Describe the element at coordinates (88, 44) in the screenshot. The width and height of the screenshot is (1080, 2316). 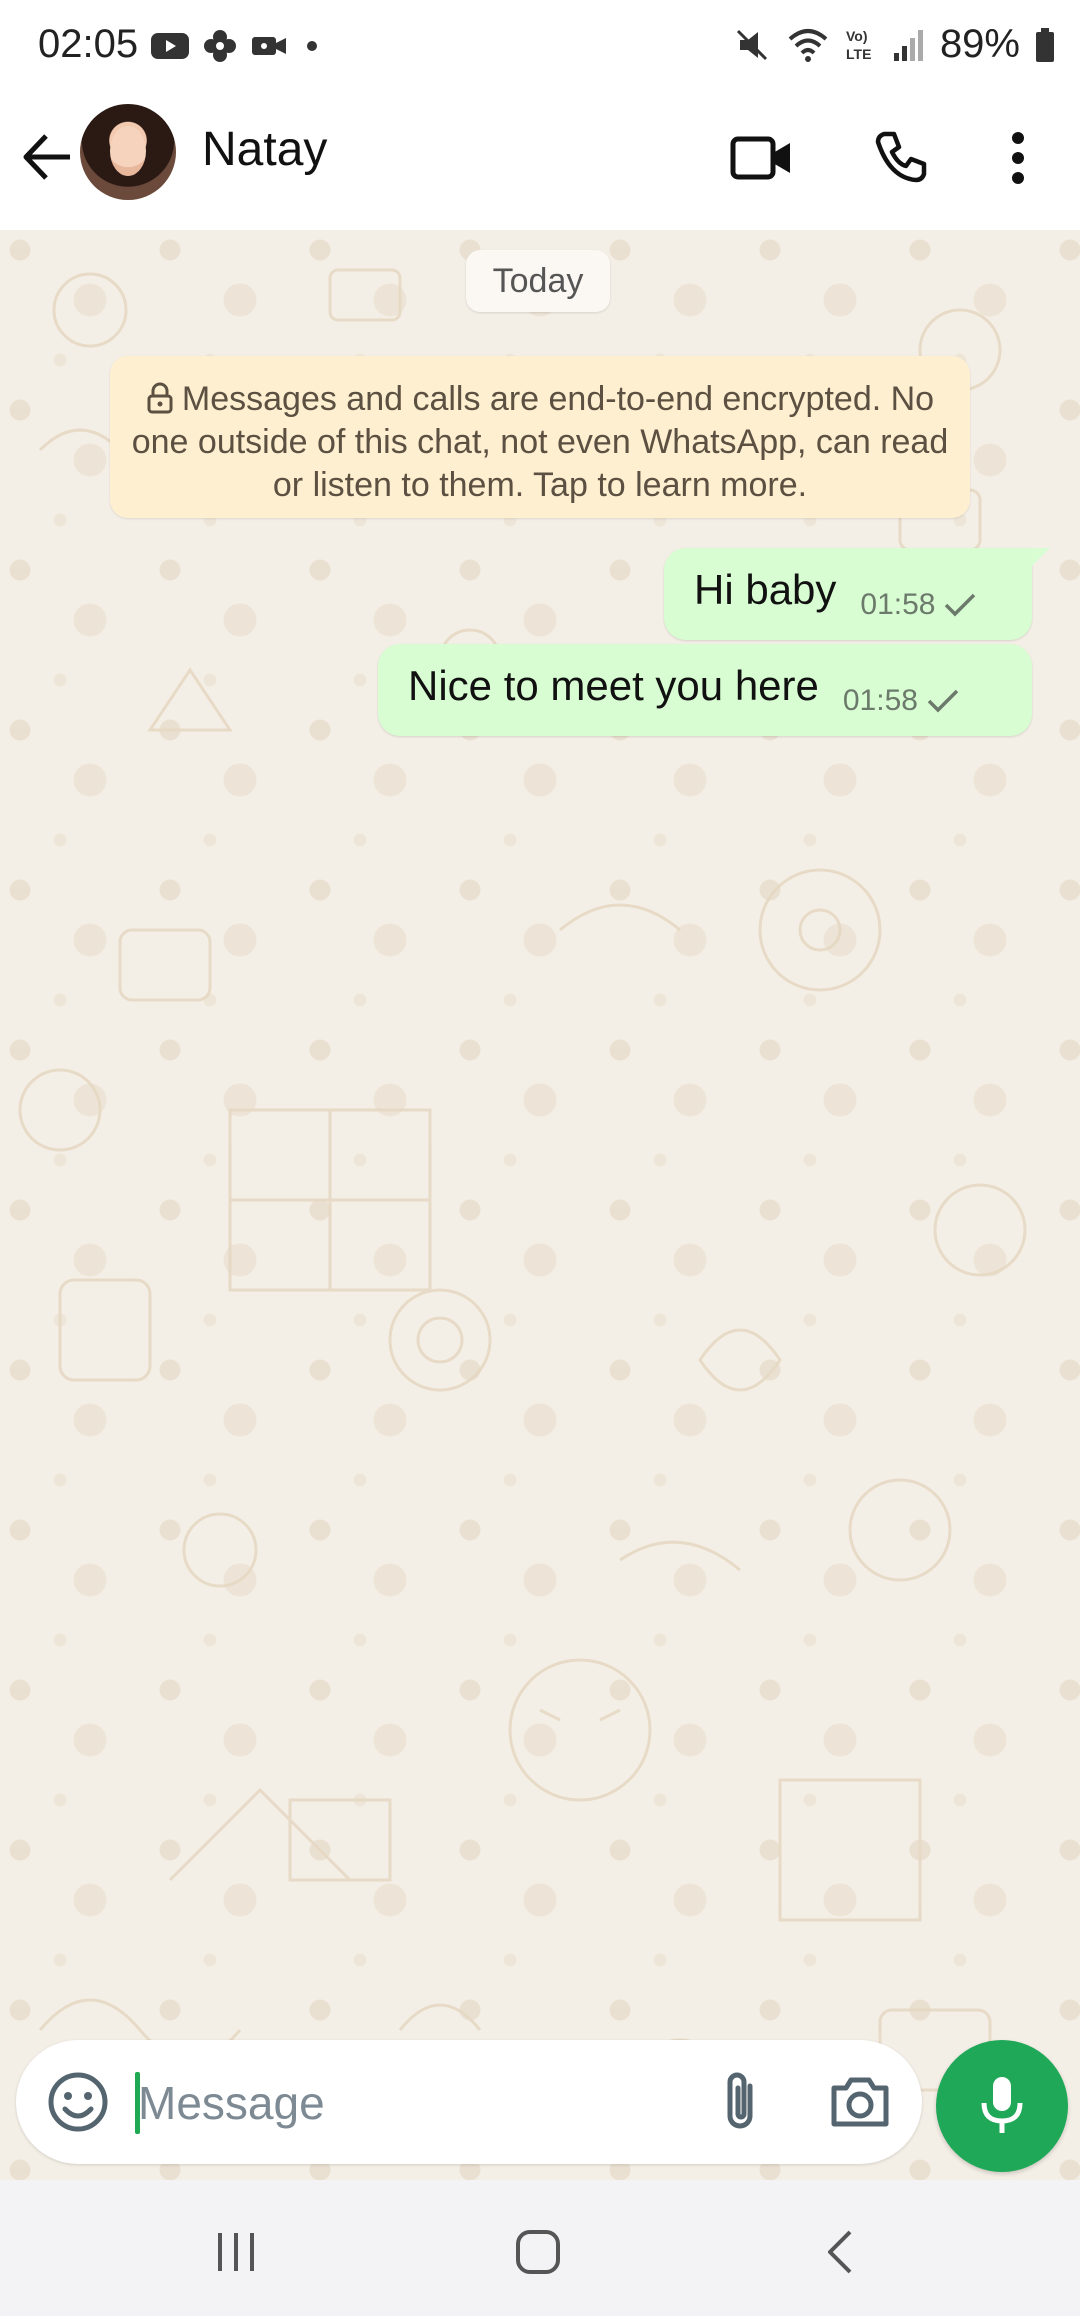
I see `status-time: 02:05` at that location.